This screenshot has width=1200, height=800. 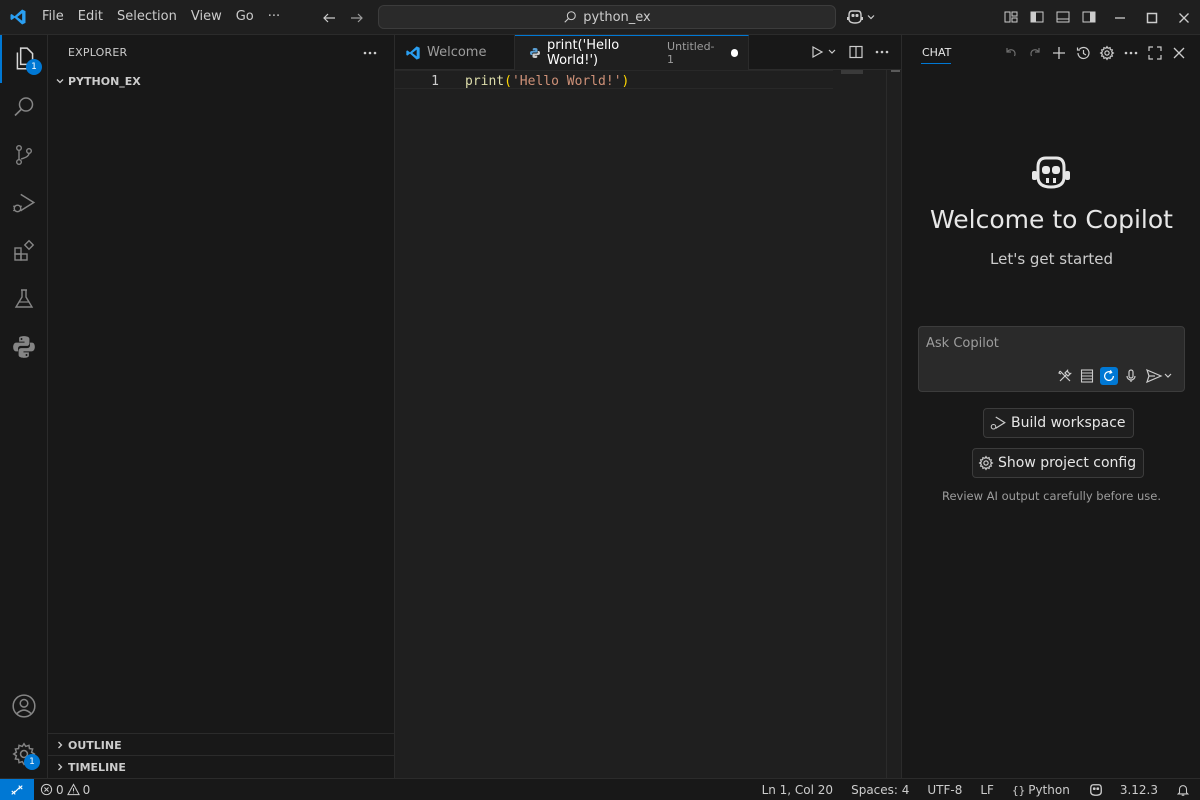 I want to click on back-arrow-icon, so click(x=329, y=18).